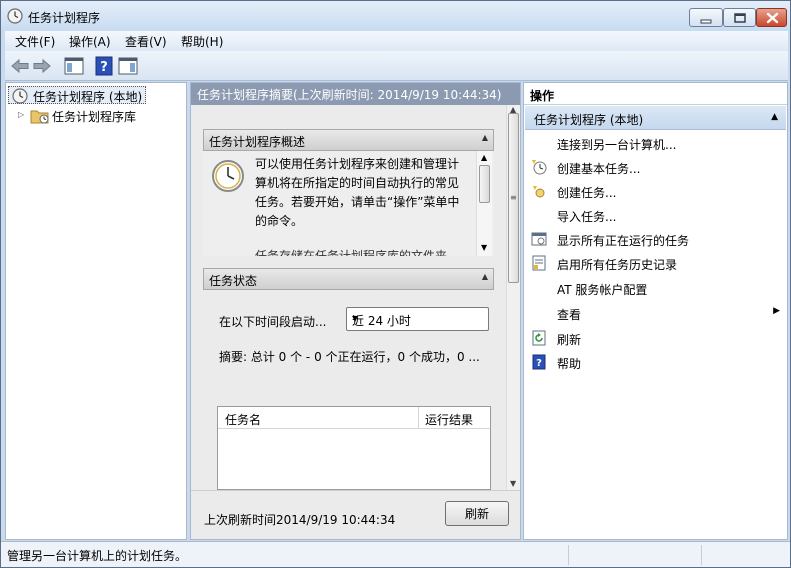  Describe the element at coordinates (348, 140) in the screenshot. I see `overview-section-header: 任务计划程序概述 ▲` at that location.